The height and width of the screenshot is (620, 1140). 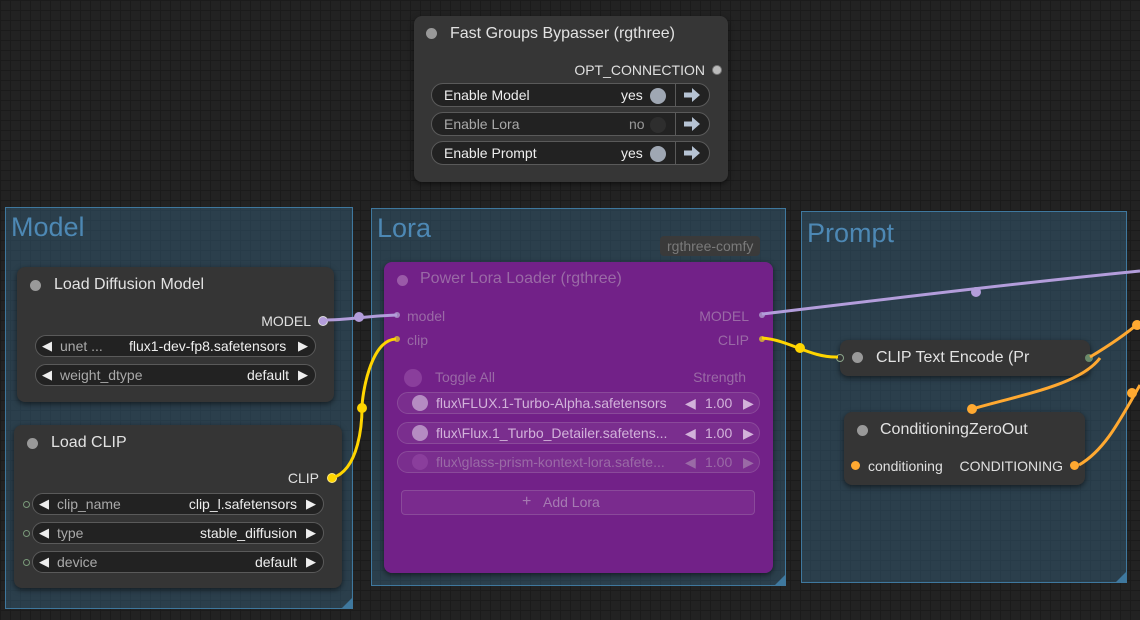 I want to click on widget-unet-name: ◀ unet ... flux1-dev-fp8.safetensors ▶, so click(x=175, y=346).